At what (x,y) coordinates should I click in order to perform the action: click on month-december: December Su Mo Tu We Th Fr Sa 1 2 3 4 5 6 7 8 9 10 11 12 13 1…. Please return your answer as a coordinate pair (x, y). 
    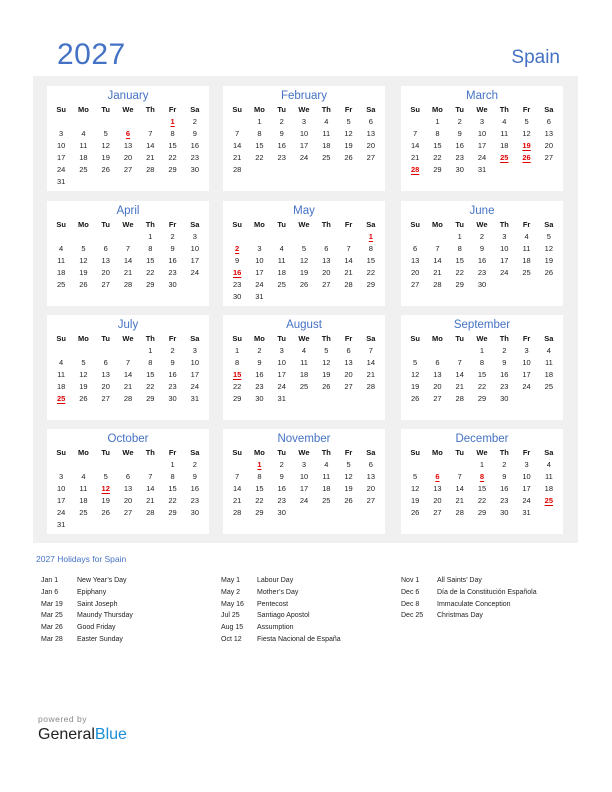
    Looking at the image, I should click on (482, 481).